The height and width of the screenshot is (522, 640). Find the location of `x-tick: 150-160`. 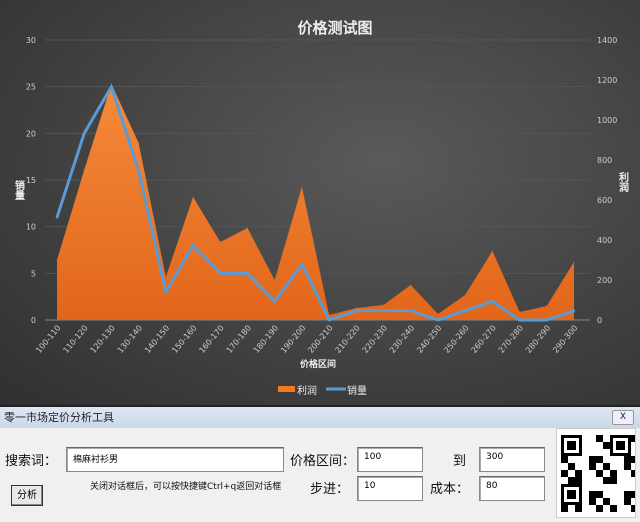

x-tick: 150-160 is located at coordinates (184, 339).